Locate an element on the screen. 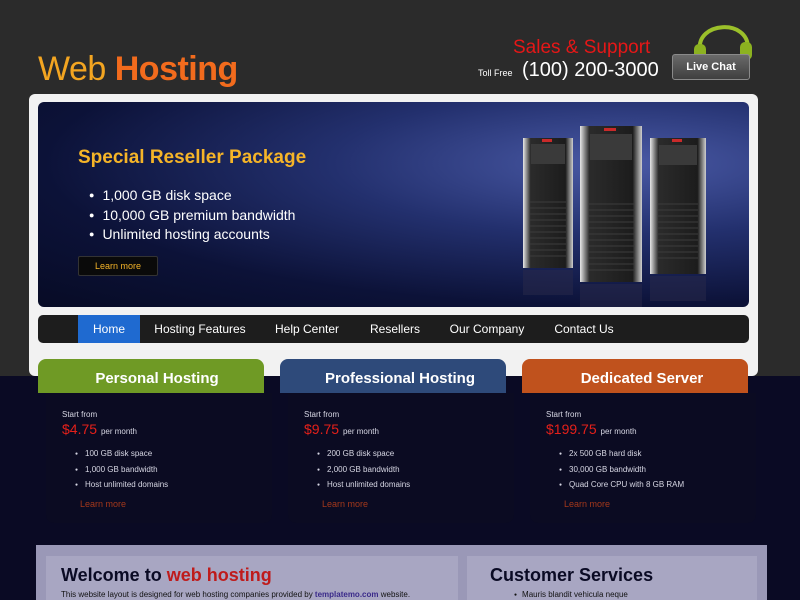 The image size is (800, 600). plan-price: $9.75 per month is located at coordinates (341, 429).